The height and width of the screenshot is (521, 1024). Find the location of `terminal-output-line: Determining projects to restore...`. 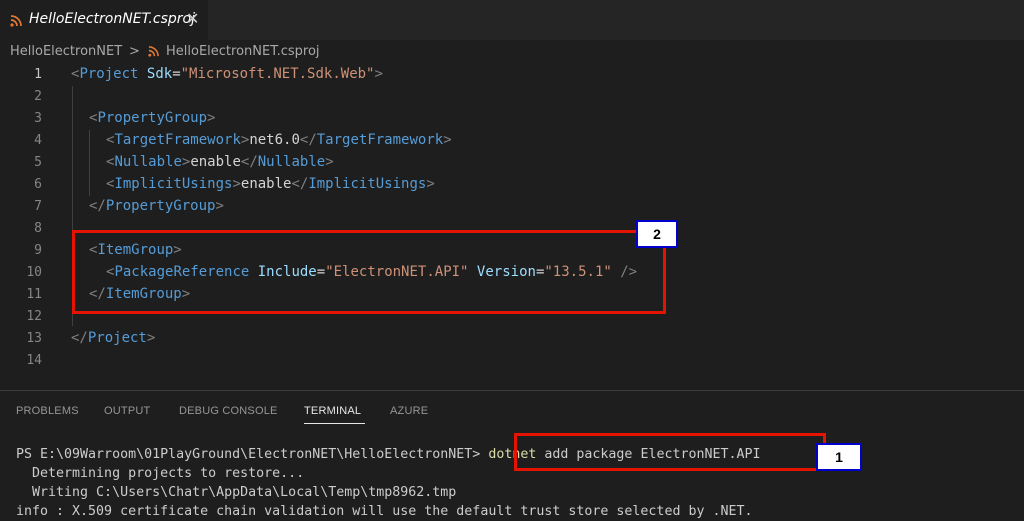

terminal-output-line: Determining projects to restore... is located at coordinates (160, 473).